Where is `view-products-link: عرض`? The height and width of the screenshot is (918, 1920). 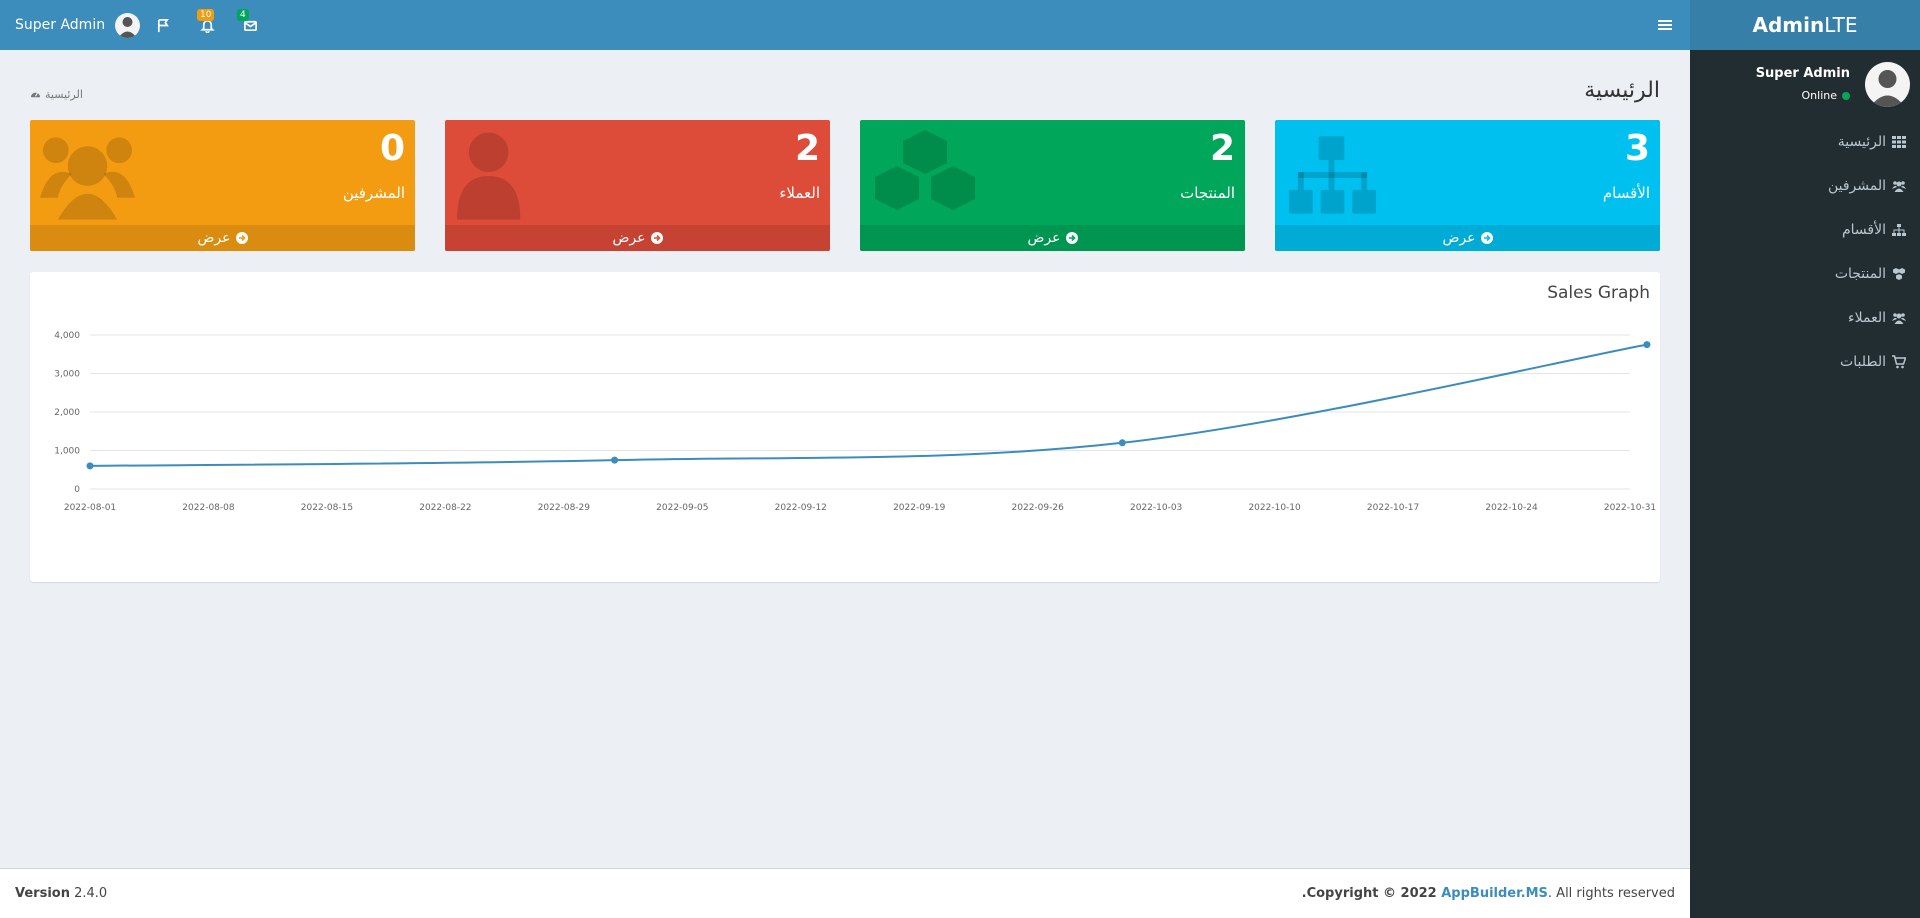 view-products-link: عرض is located at coordinates (1052, 238).